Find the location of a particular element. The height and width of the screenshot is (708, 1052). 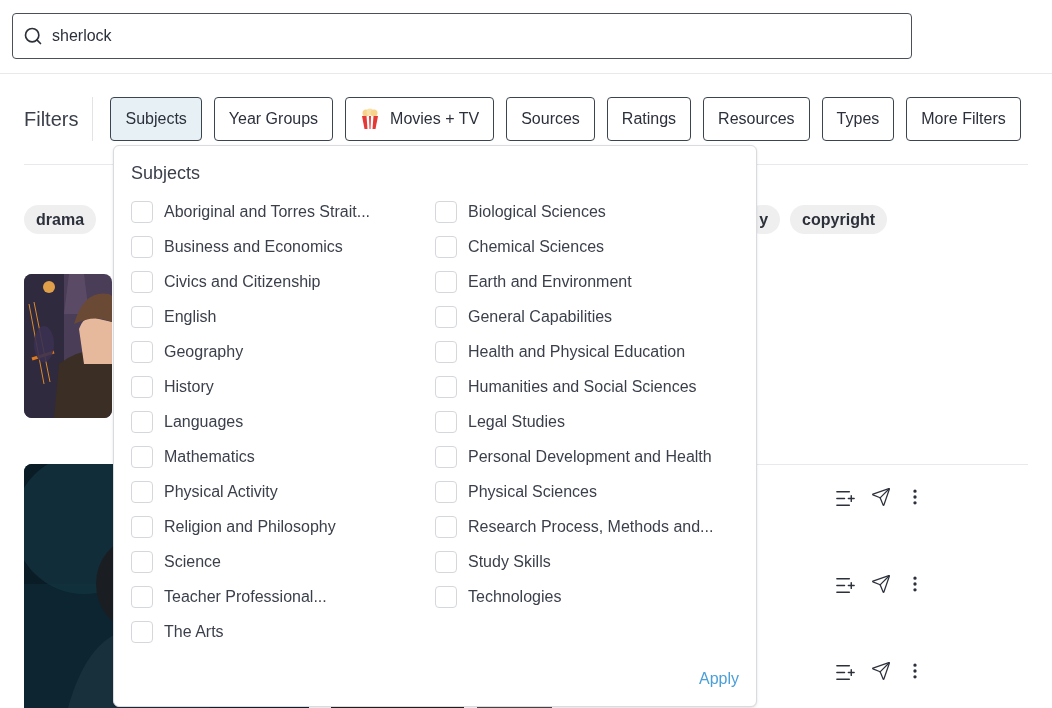

subject-checkbox: History is located at coordinates (283, 386).